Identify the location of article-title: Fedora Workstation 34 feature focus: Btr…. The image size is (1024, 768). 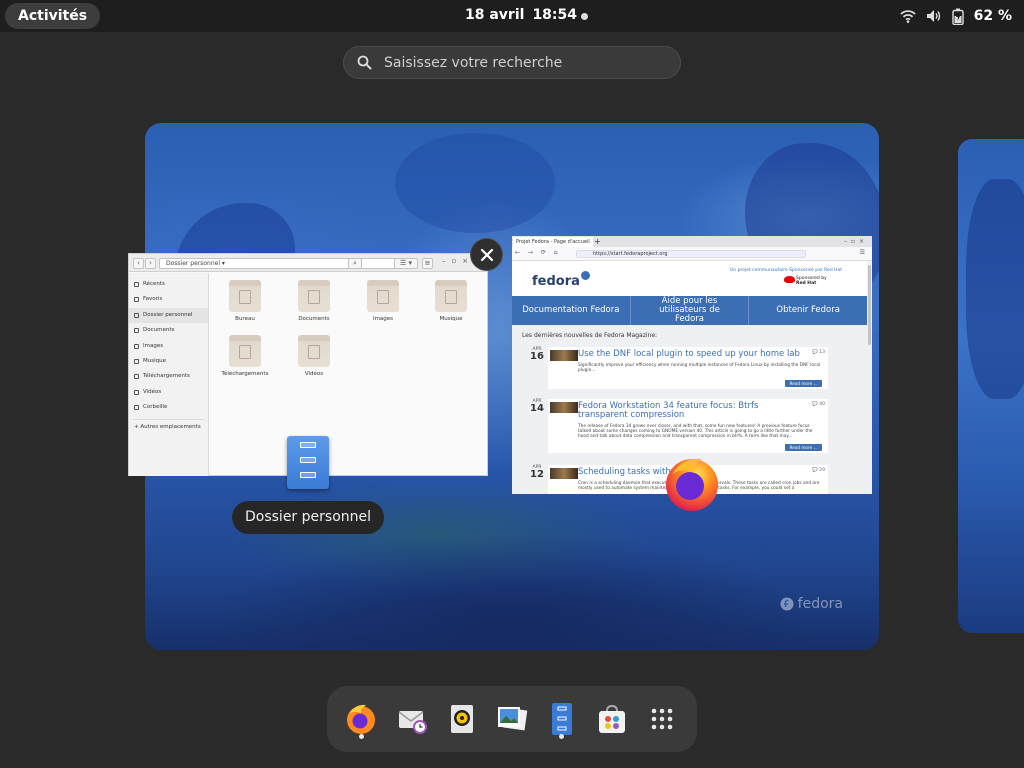
(668, 410).